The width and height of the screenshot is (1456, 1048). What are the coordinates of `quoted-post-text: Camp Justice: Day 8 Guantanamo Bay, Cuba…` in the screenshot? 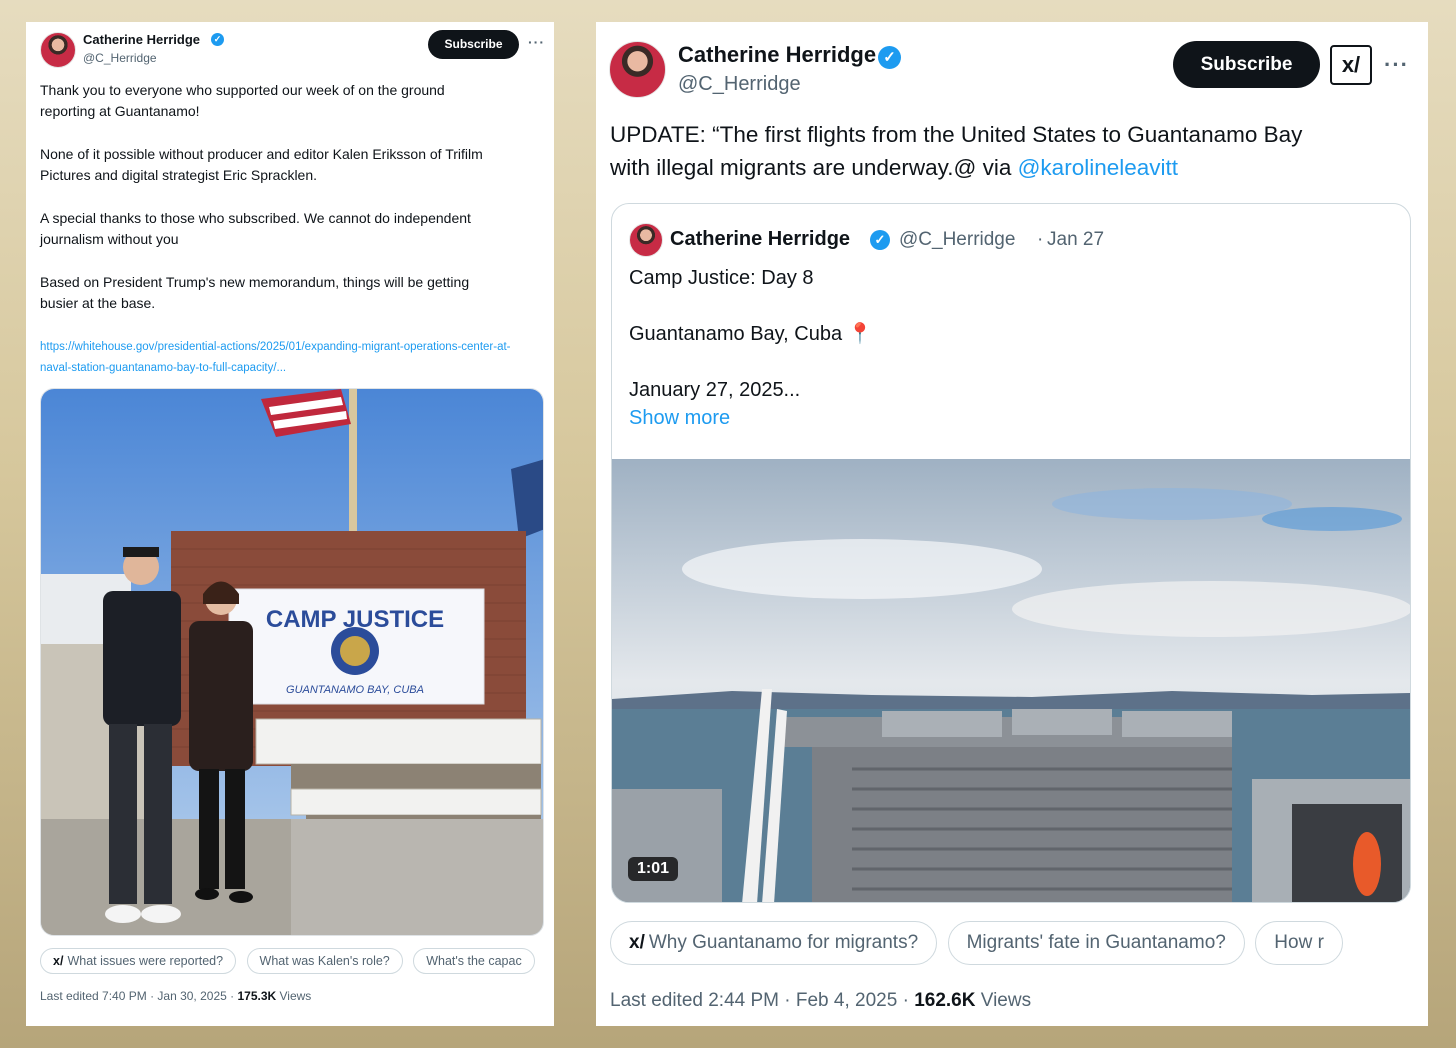 It's located at (751, 334).